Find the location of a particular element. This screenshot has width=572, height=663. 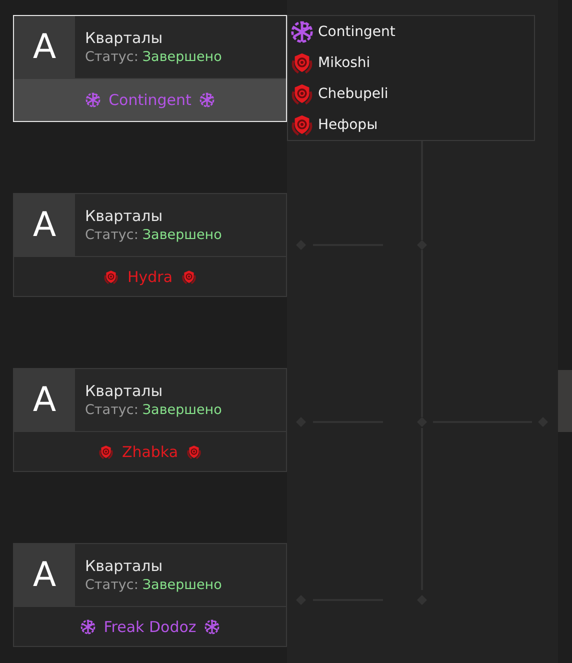

team-name: Contingent is located at coordinates (150, 100).